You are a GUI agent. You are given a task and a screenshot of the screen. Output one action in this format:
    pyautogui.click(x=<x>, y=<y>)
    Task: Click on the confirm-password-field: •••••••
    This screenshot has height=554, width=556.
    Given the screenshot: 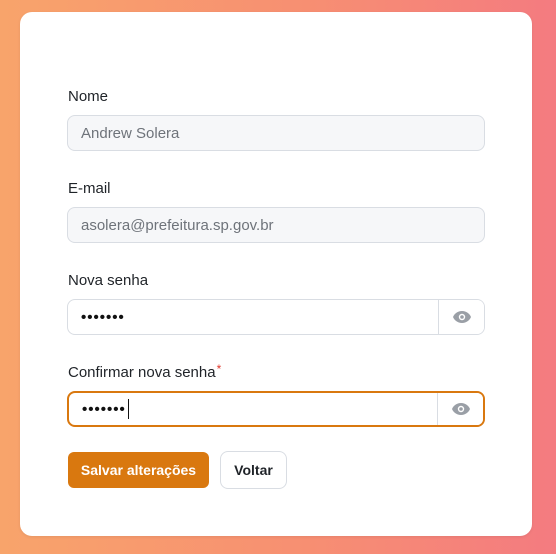 What is the action you would take?
    pyautogui.click(x=276, y=409)
    